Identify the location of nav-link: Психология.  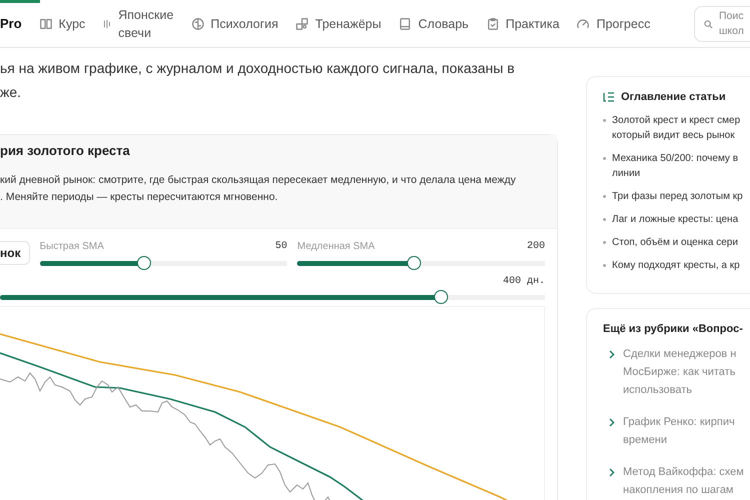
(234, 23).